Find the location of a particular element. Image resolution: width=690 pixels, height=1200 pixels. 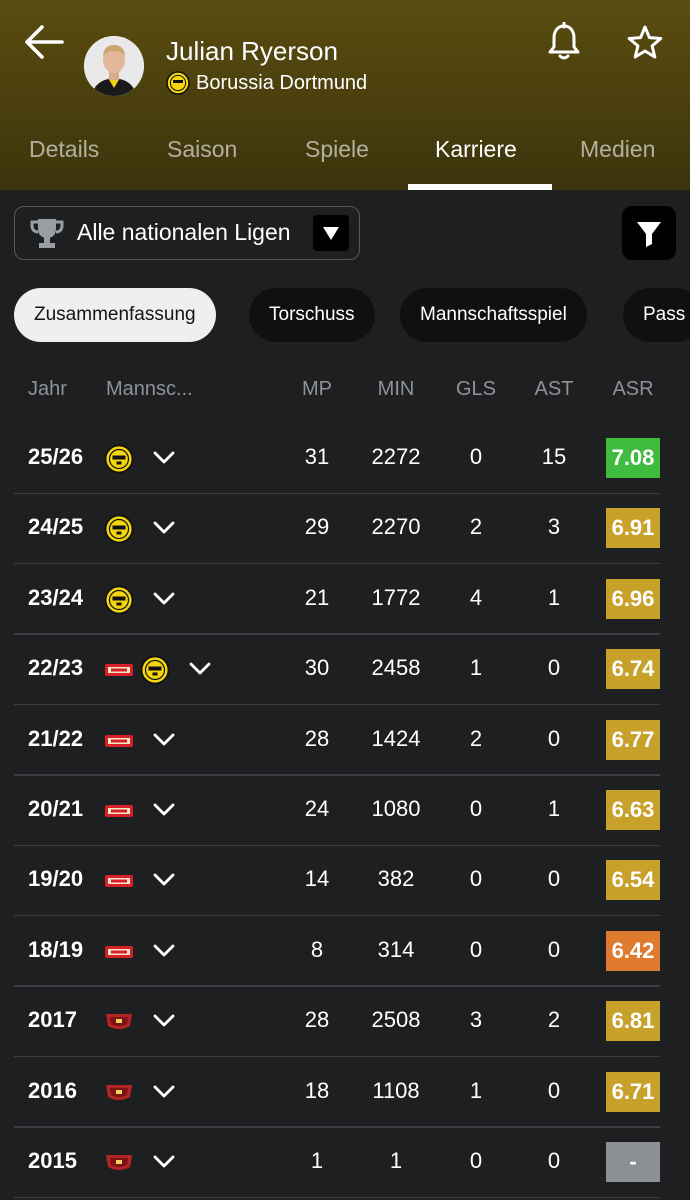

table-row: 18/19 8 314 0 0 6.42 is located at coordinates (345, 952).